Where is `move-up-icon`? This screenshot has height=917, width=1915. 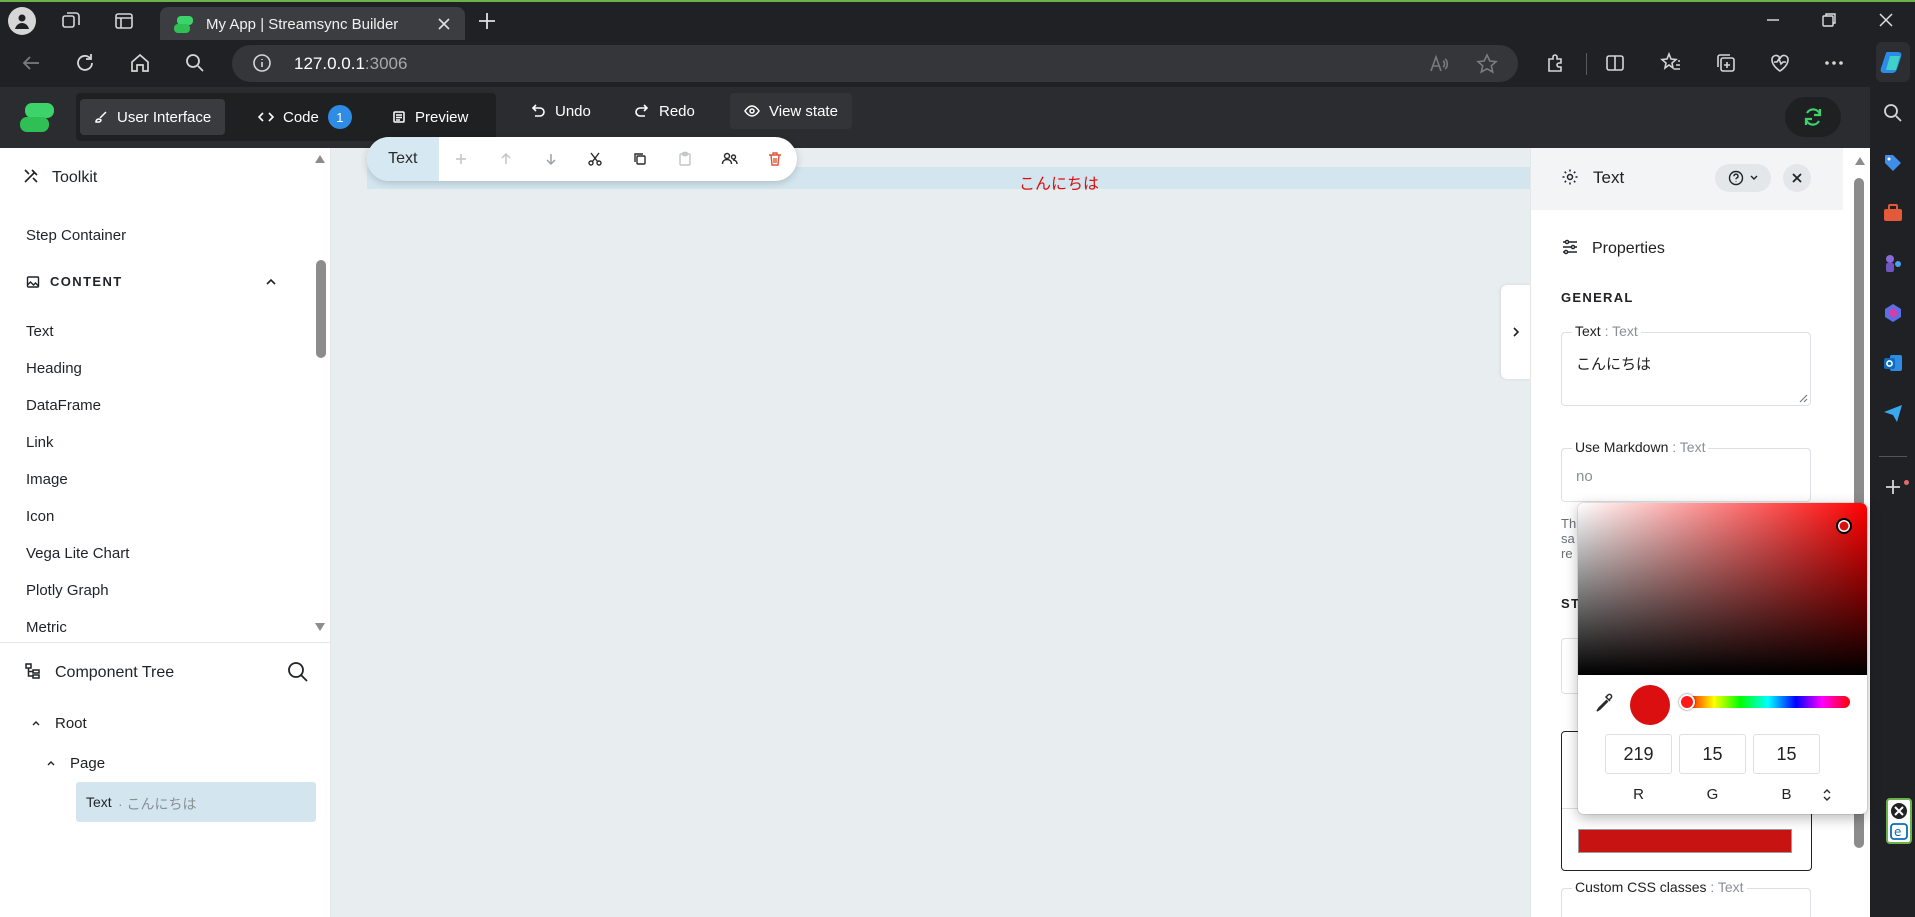
move-up-icon is located at coordinates (505, 159).